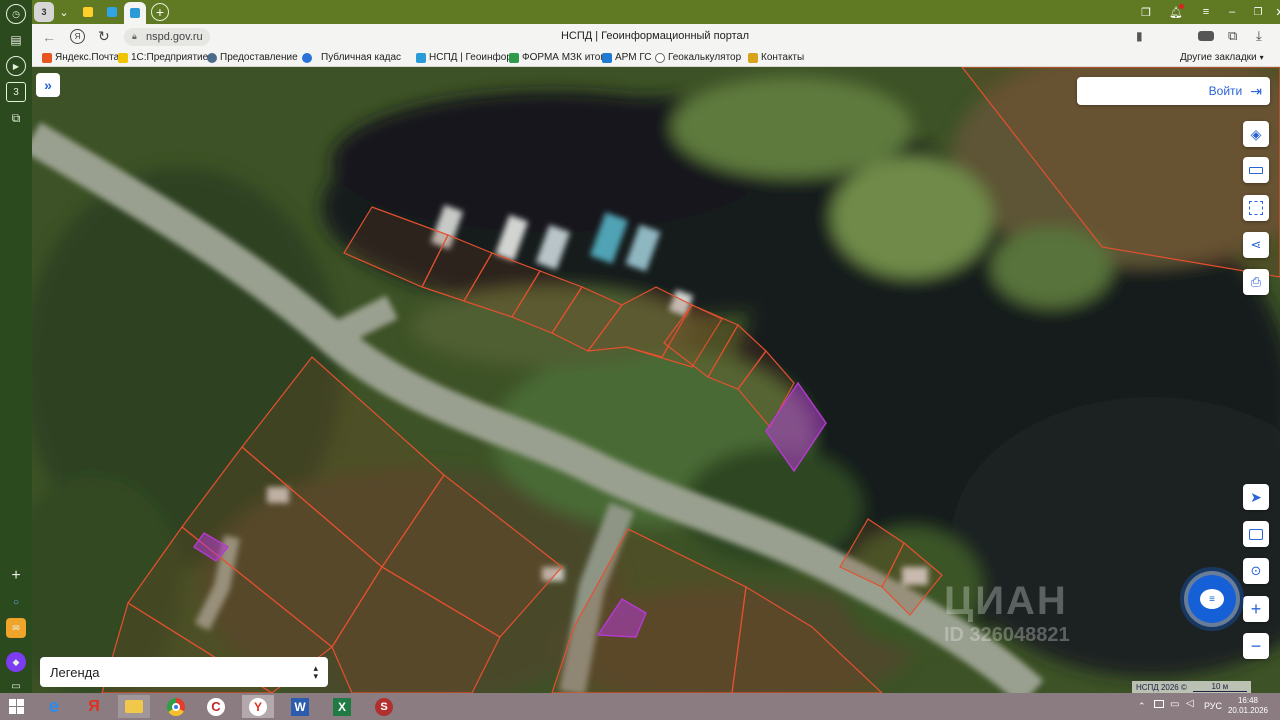 This screenshot has width=1280, height=720. What do you see at coordinates (104, 36) in the screenshot?
I see `reload-button: ↻` at bounding box center [104, 36].